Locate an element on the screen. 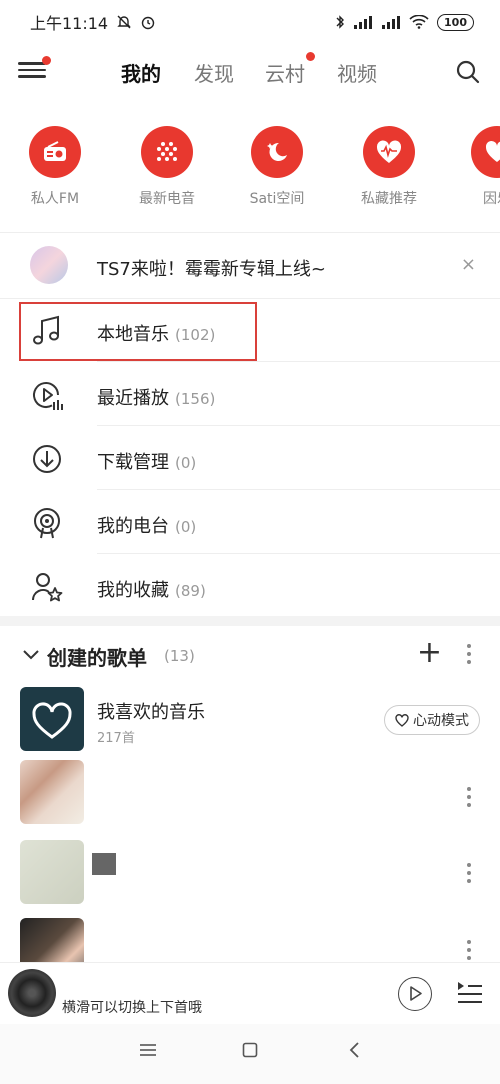 Image resolution: width=500 pixels, height=1084 pixels. library-downloads: 下载管理 (0) is located at coordinates (250, 458).